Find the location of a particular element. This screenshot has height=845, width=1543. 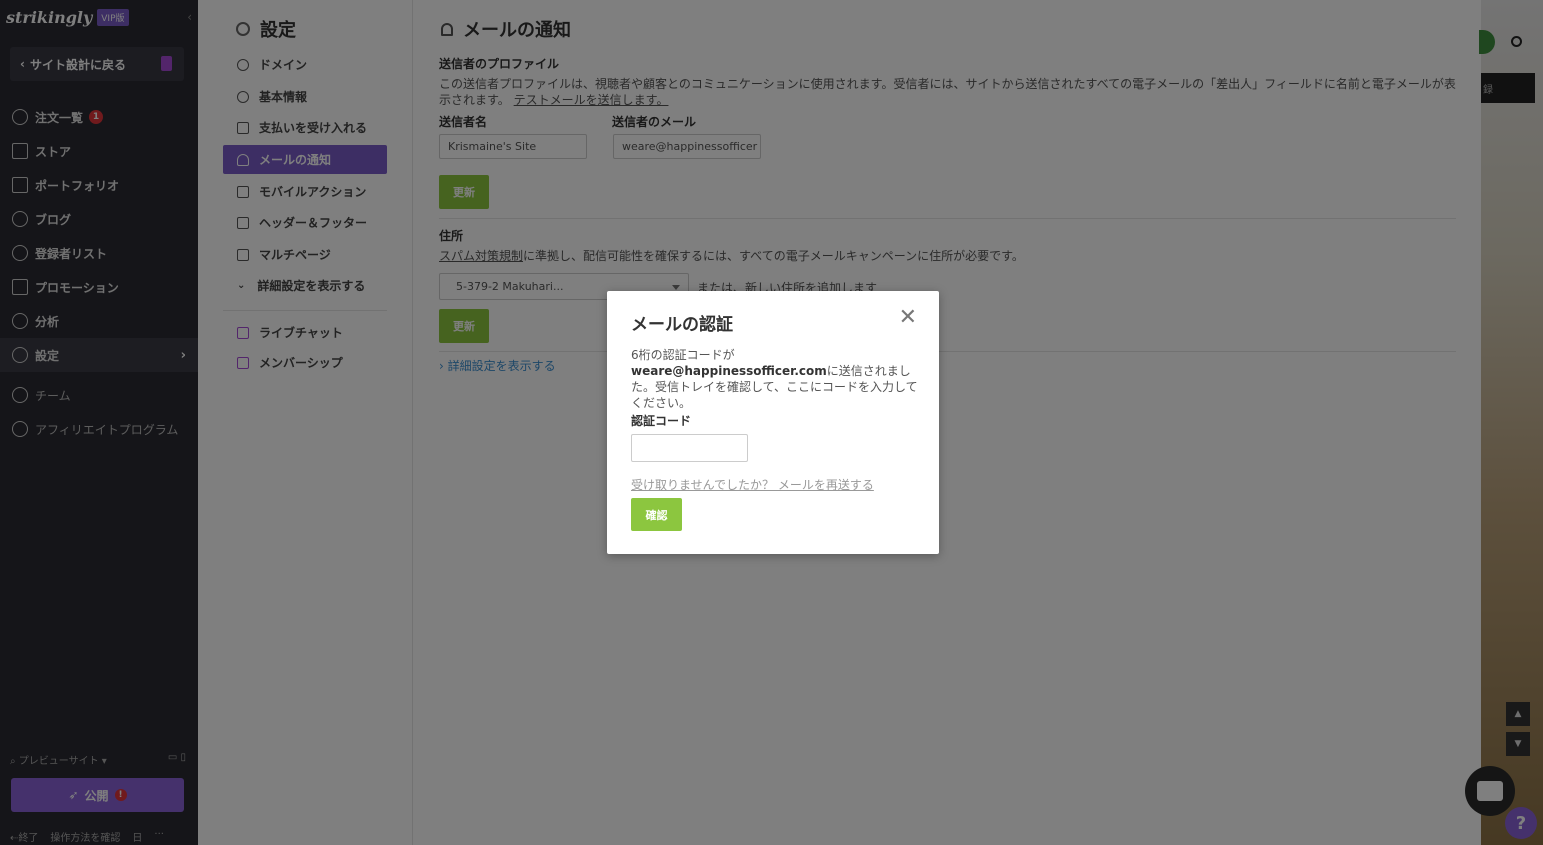

modal-title: メールの認証 is located at coordinates (682, 325).